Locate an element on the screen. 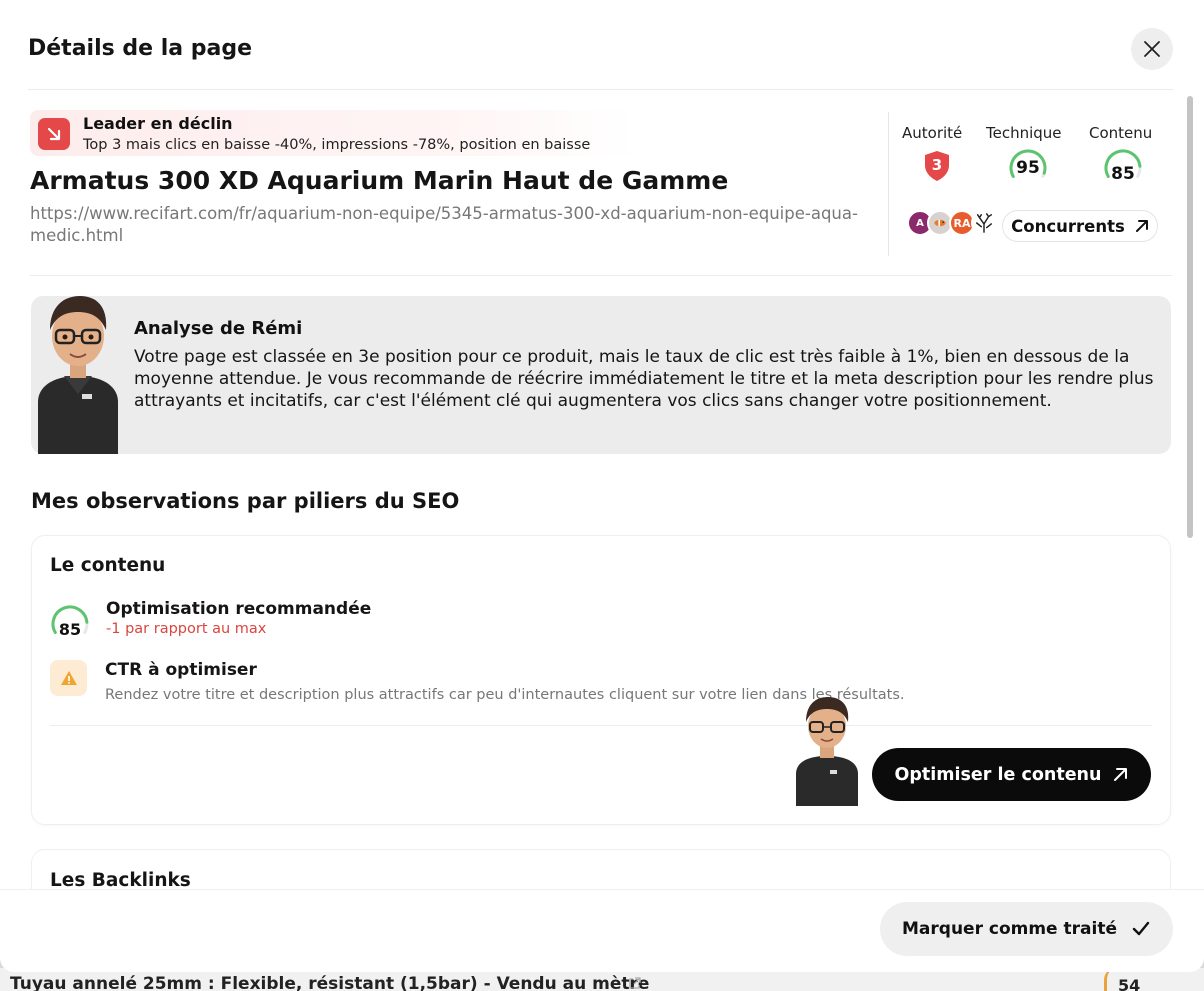 This screenshot has height=991, width=1204. analysis-title: Analyse de Rémi is located at coordinates (218, 328).